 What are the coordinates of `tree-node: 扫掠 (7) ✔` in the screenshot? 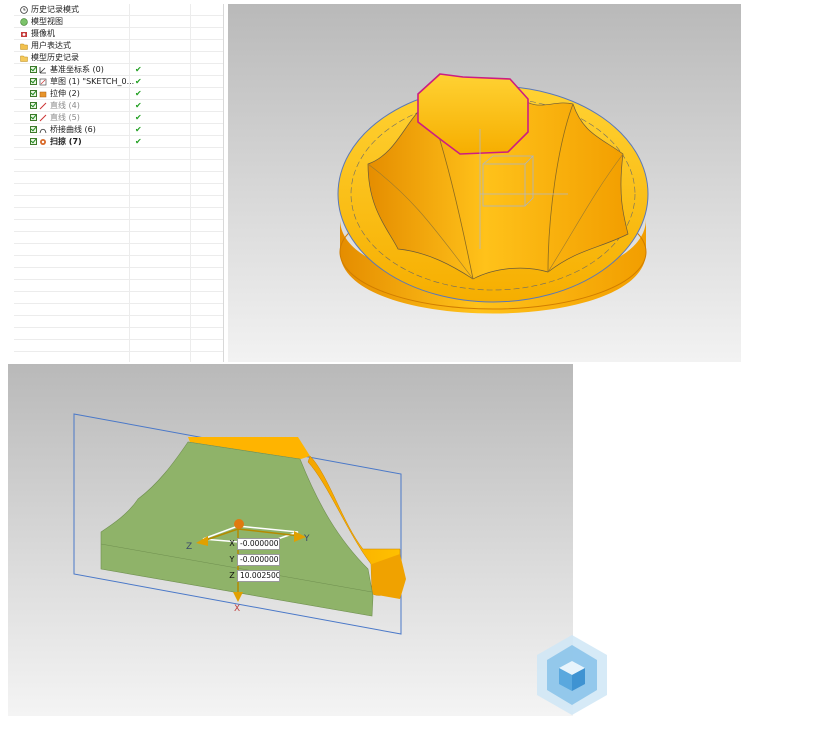 It's located at (118, 142).